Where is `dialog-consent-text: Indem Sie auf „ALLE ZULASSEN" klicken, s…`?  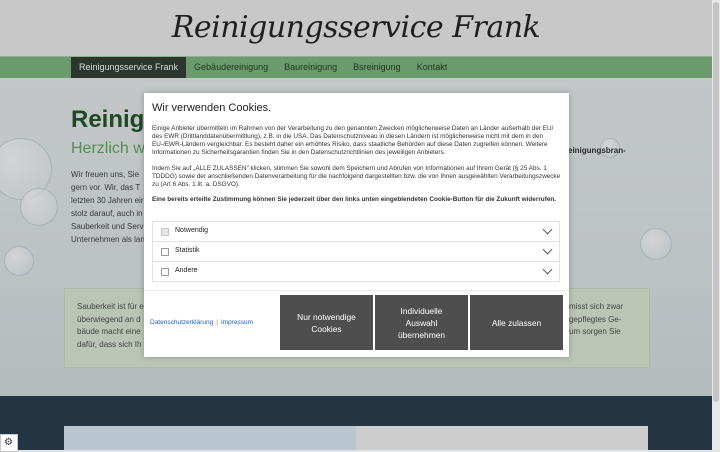 dialog-consent-text: Indem Sie auf „ALLE ZULASSEN" klicken, s… is located at coordinates (356, 176).